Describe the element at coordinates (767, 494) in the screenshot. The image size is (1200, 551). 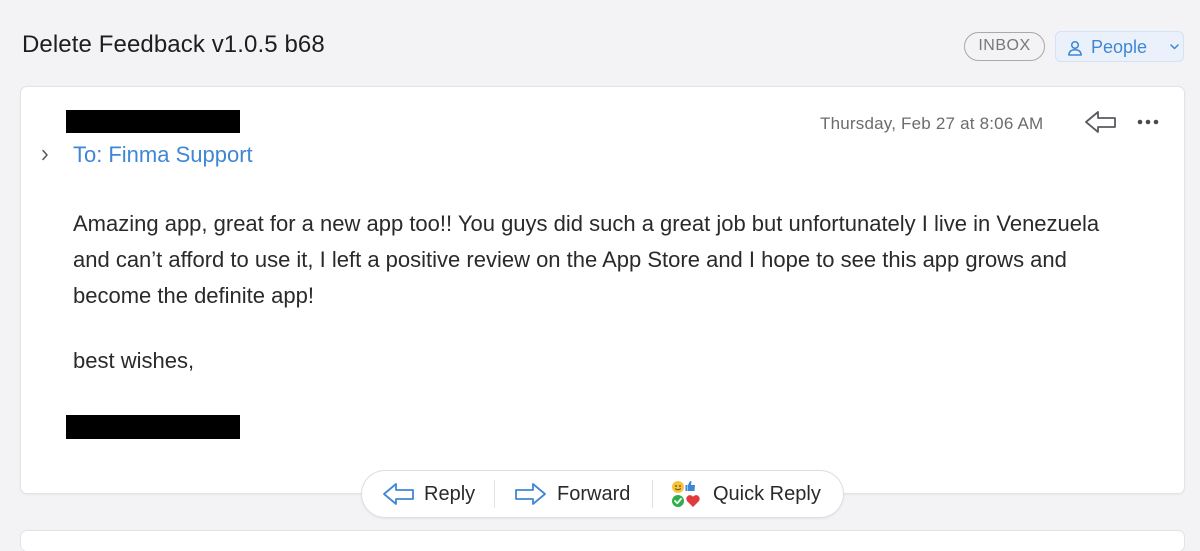
I see `quick-reply-button-label: Quick Reply` at that location.